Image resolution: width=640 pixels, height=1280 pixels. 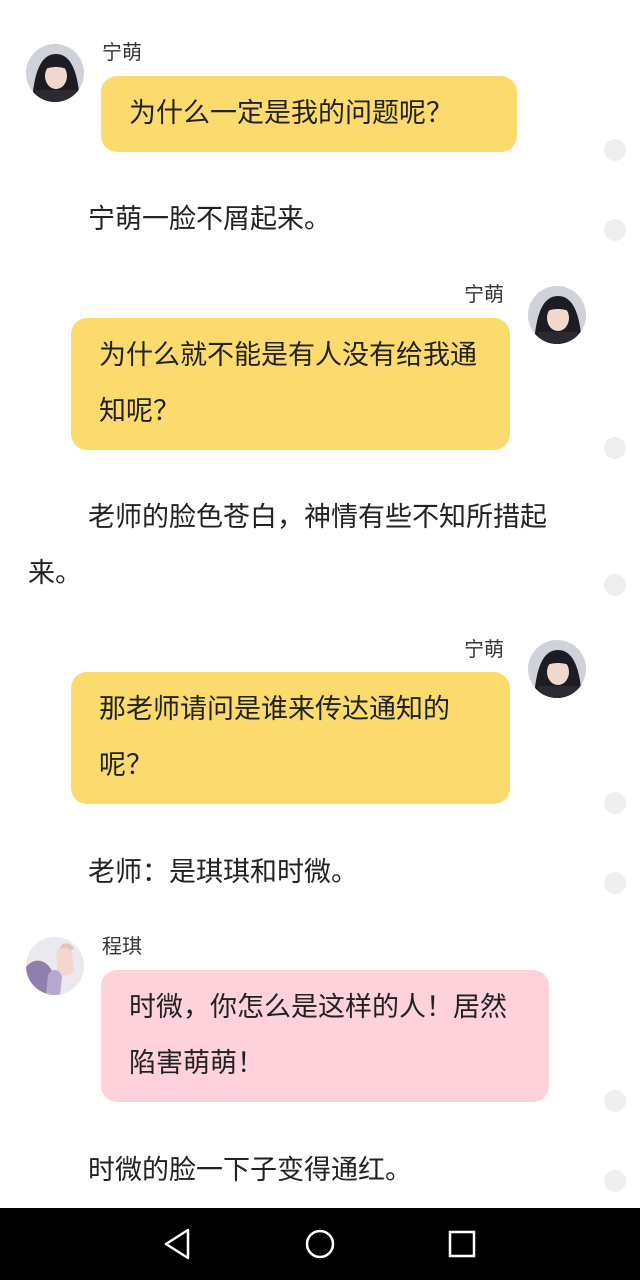 I want to click on chat-bubble: 那老师请问是谁来传达通知的呢？, so click(x=290, y=738).